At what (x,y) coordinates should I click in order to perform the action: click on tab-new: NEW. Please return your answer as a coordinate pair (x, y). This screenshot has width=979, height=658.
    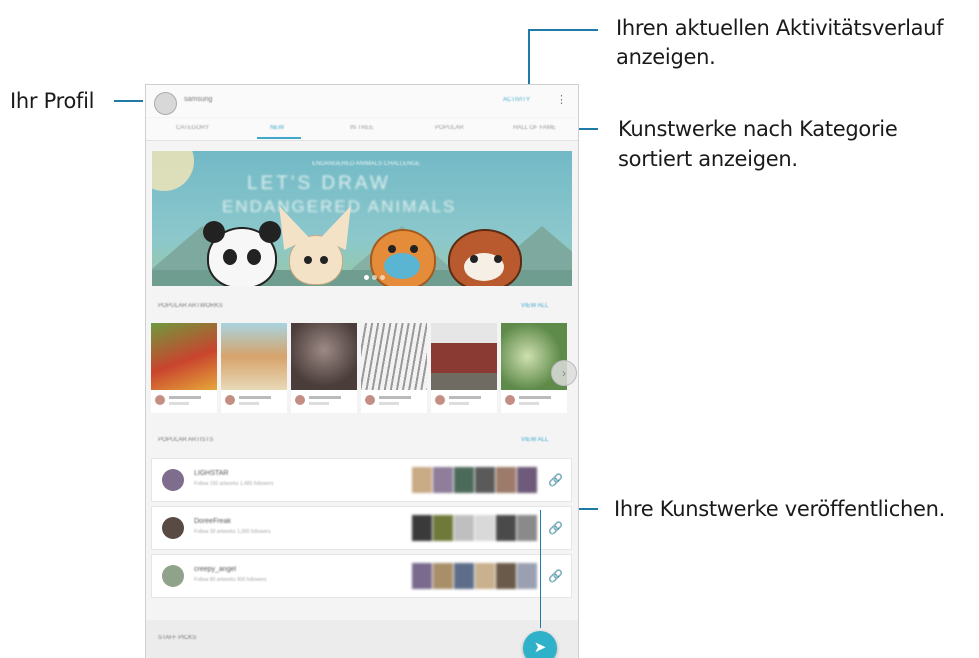
    Looking at the image, I should click on (277, 128).